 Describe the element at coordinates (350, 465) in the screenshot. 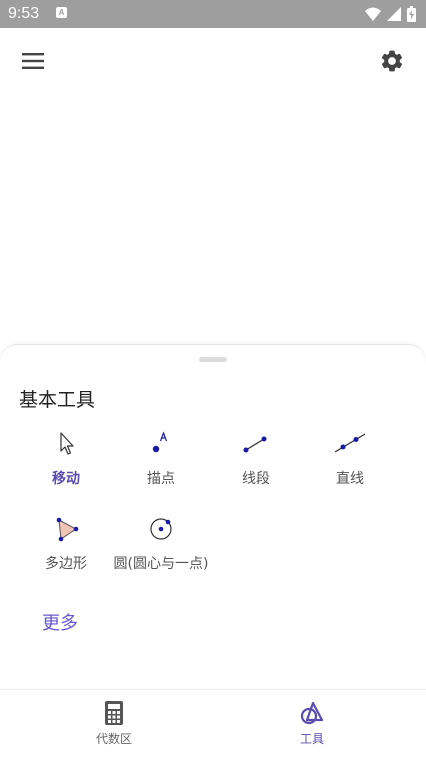

I see `tool-line: 直线` at that location.